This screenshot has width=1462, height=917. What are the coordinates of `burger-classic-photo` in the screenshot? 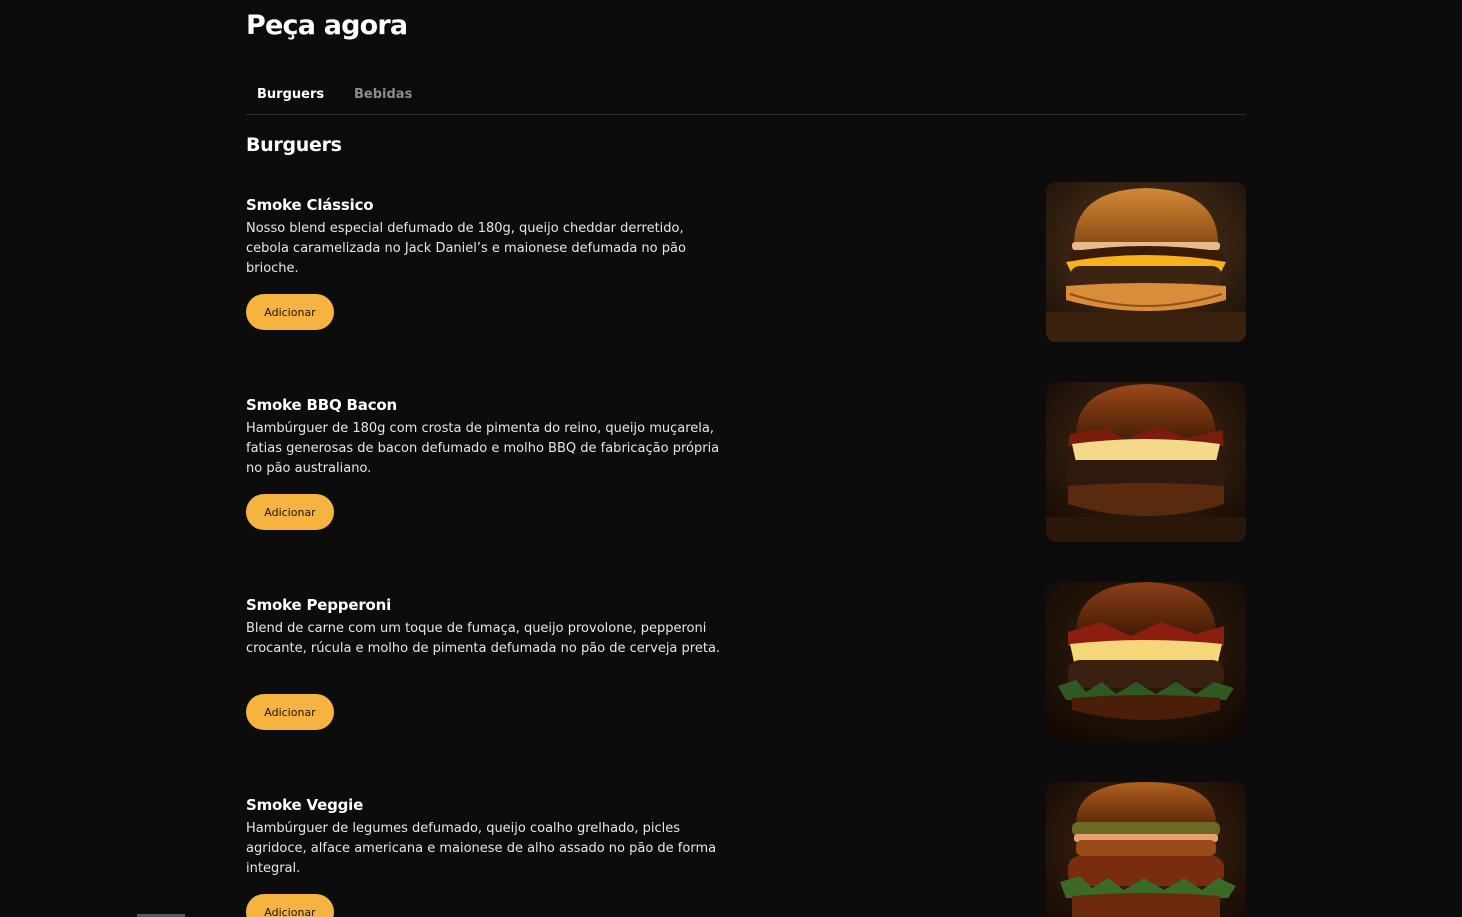 It's located at (1146, 262).